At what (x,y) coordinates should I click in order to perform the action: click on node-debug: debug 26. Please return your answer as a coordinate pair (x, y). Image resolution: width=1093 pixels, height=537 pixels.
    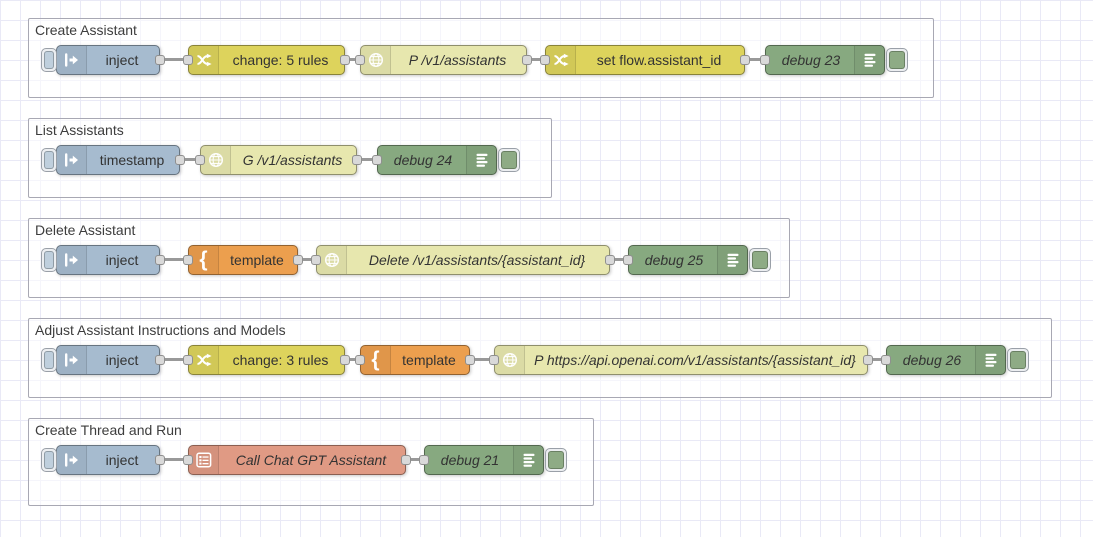
    Looking at the image, I should click on (946, 360).